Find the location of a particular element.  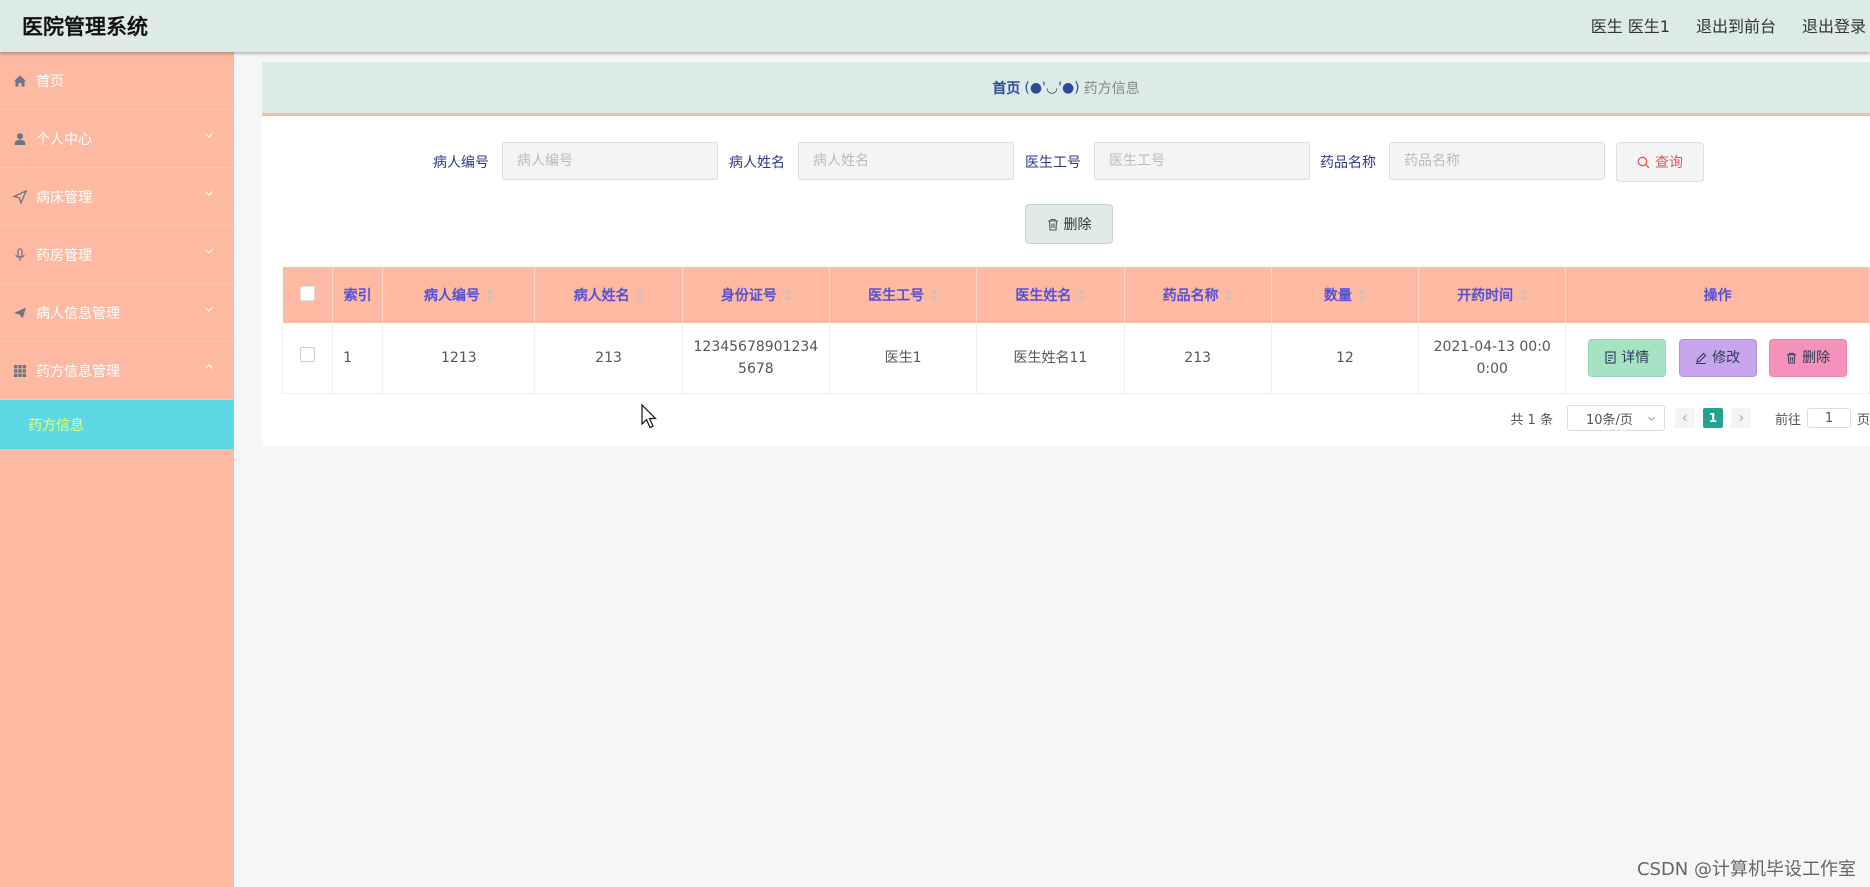

edit-button: 修改 is located at coordinates (1717, 358).